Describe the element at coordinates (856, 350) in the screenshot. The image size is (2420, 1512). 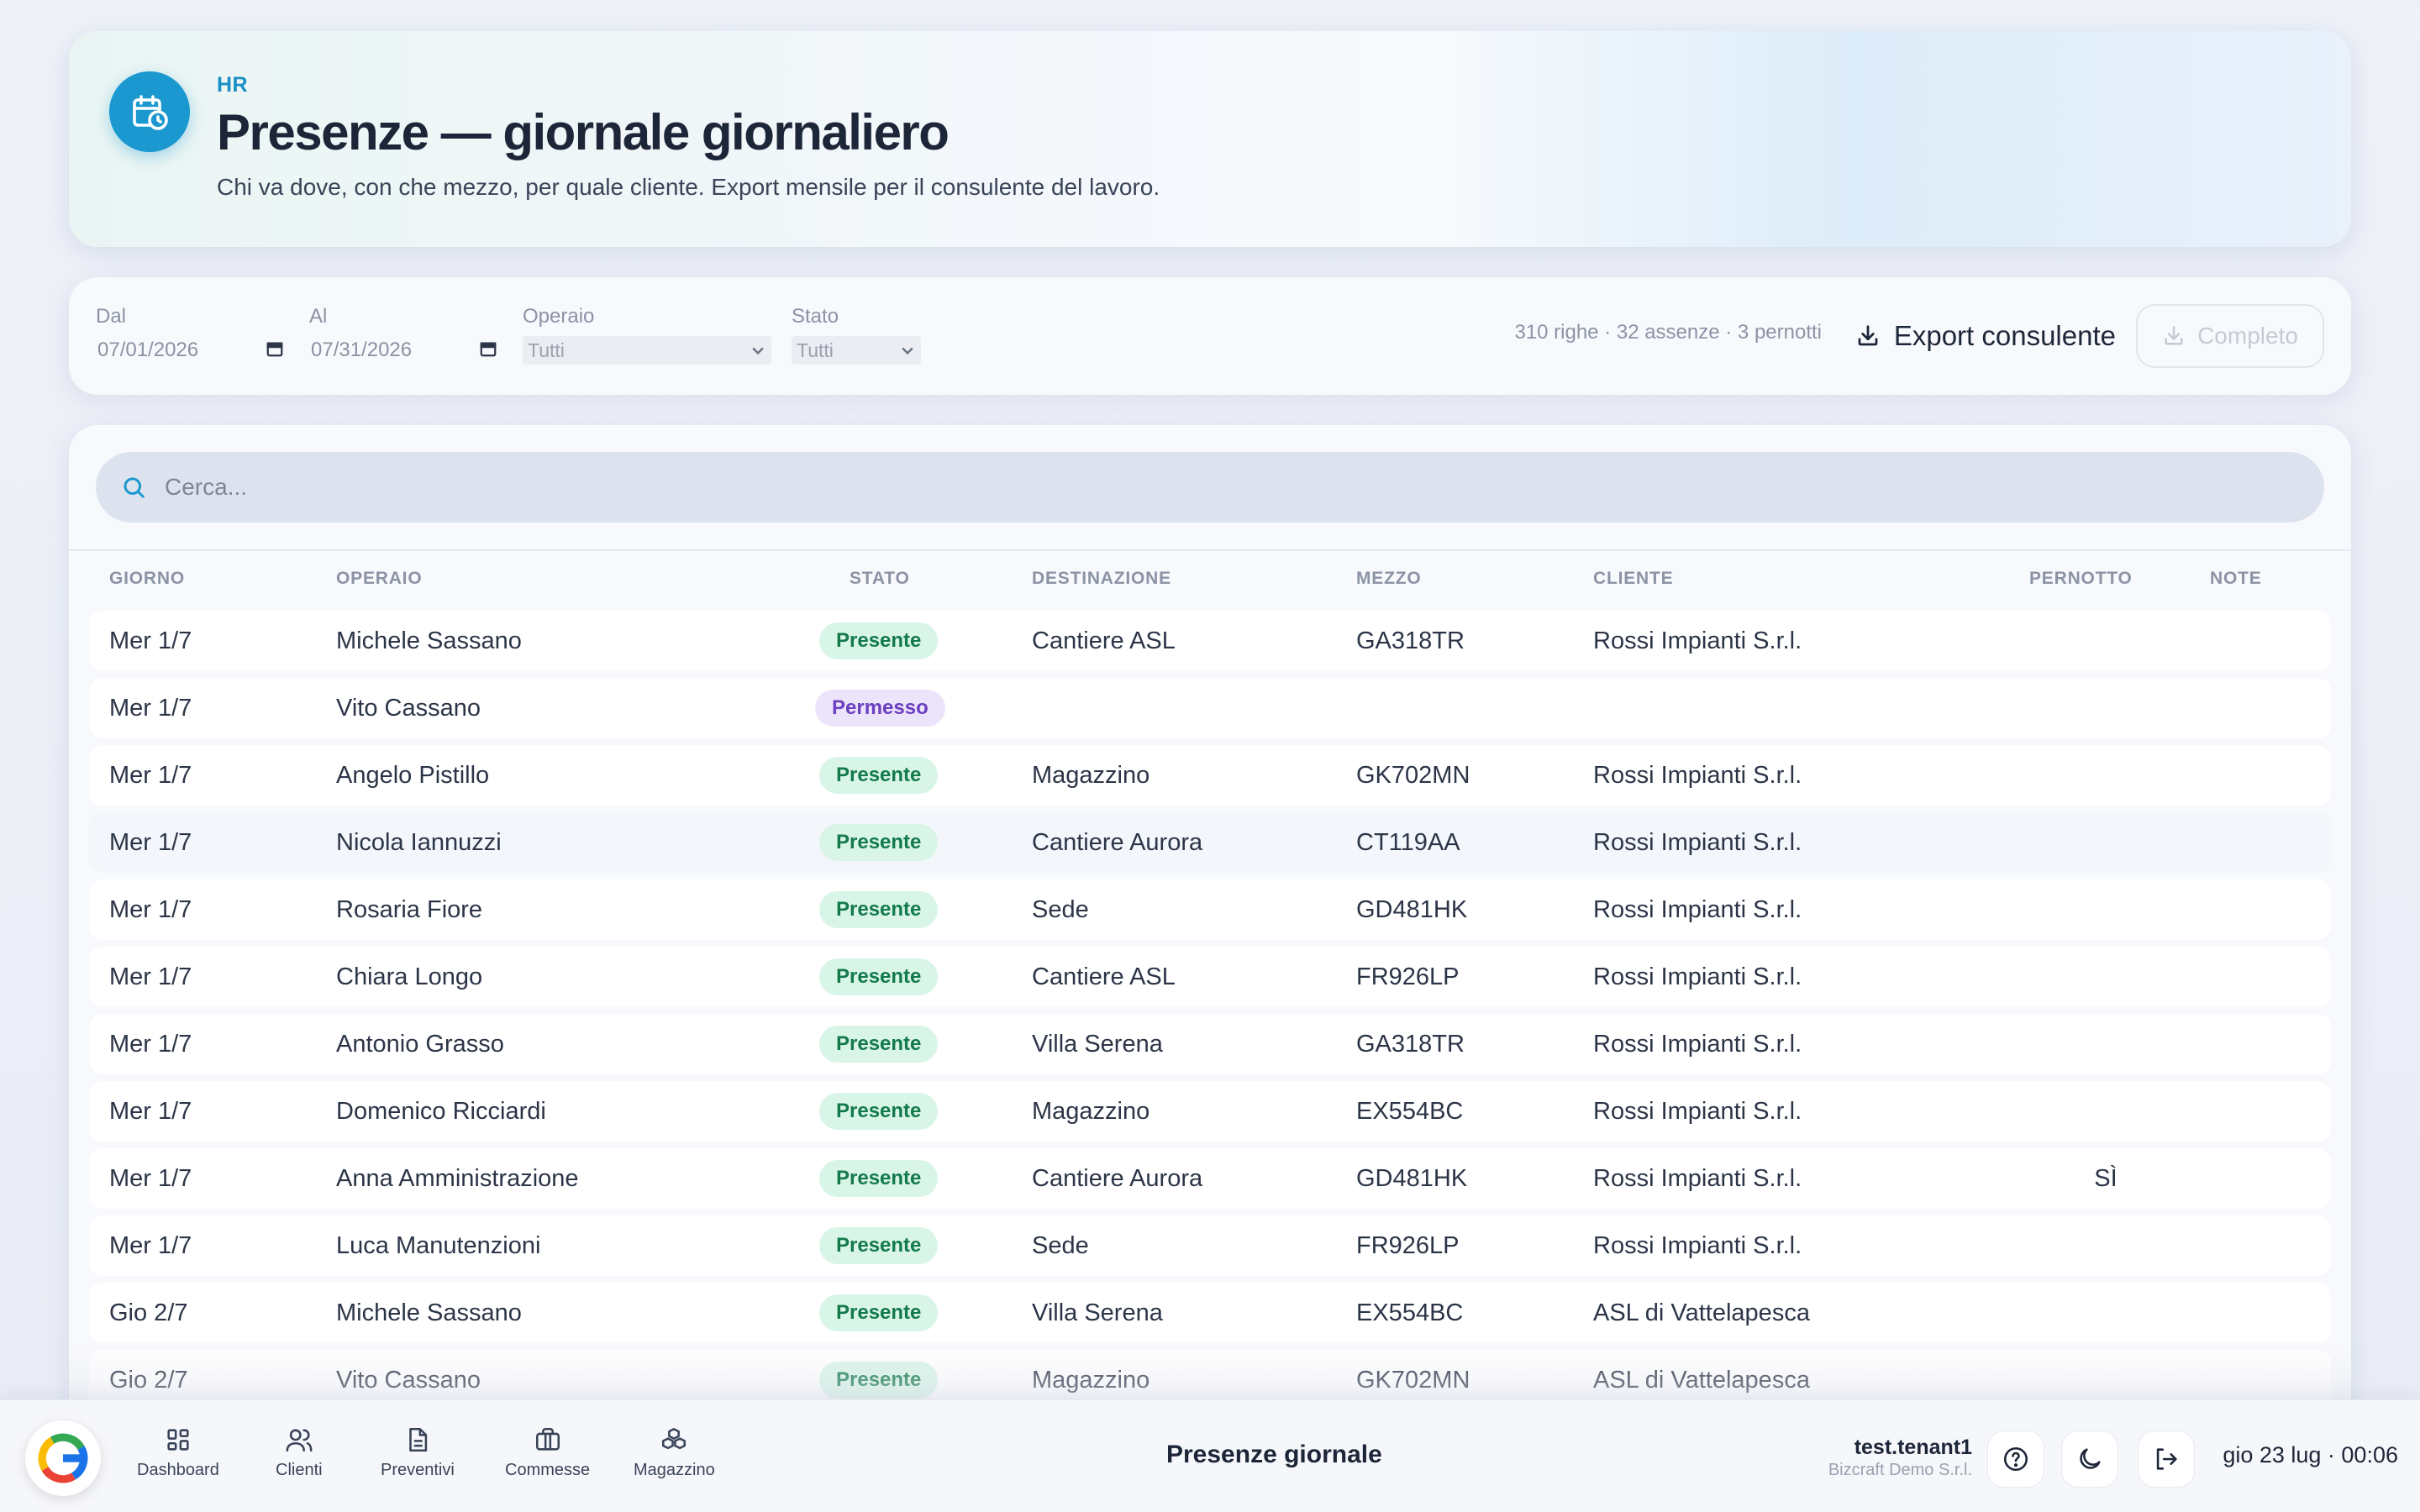
I see `stato-select: Tutti` at that location.